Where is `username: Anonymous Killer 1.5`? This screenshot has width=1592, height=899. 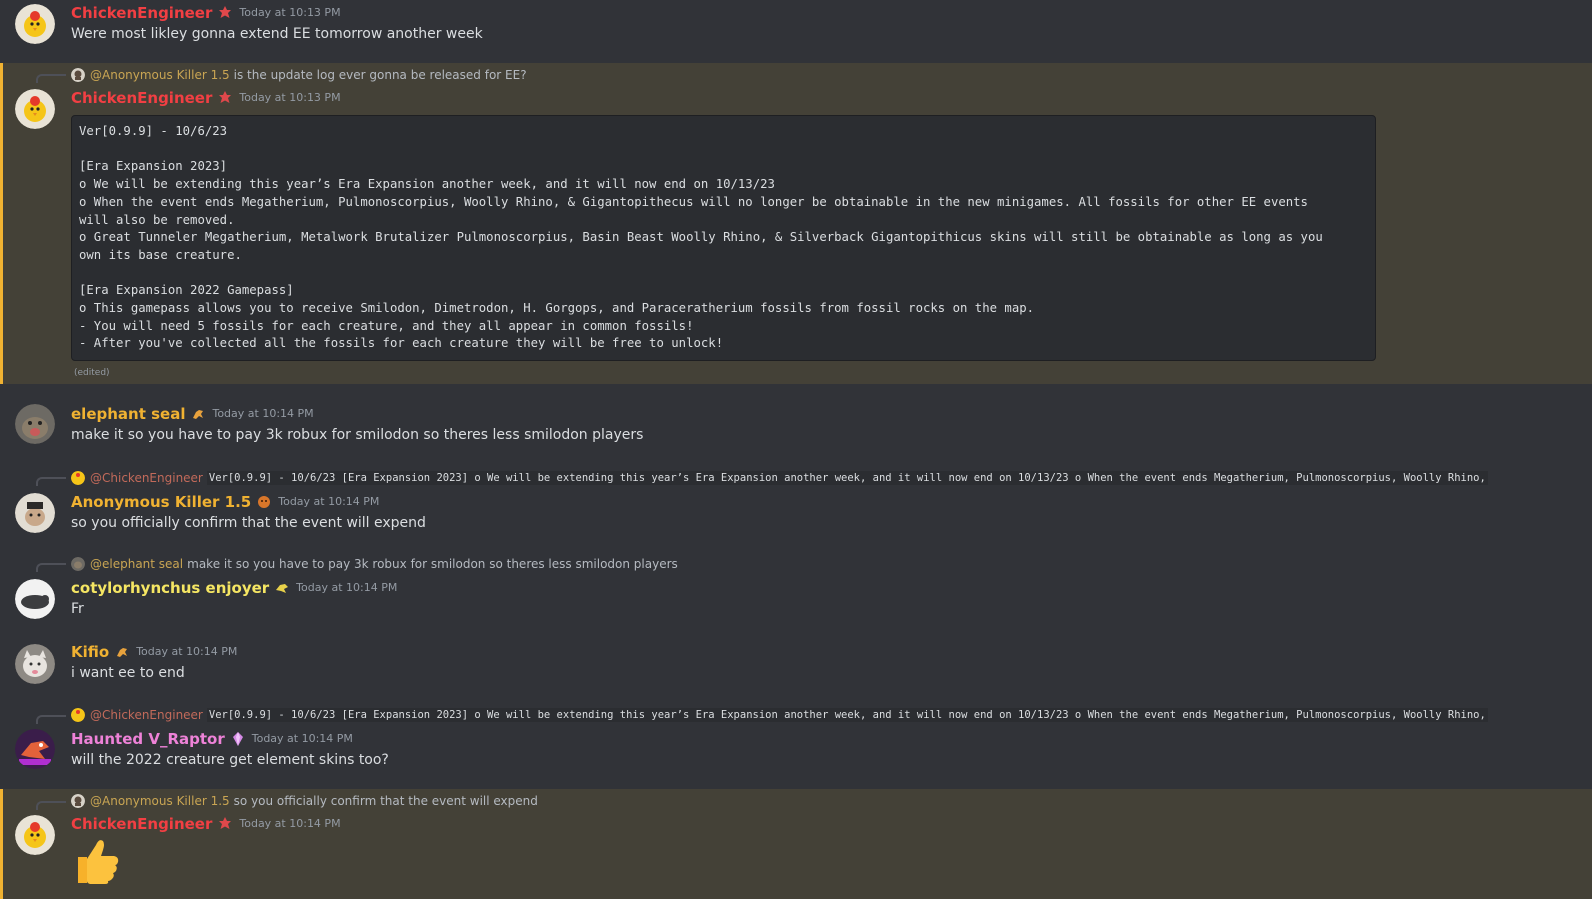 username: Anonymous Killer 1.5 is located at coordinates (161, 502).